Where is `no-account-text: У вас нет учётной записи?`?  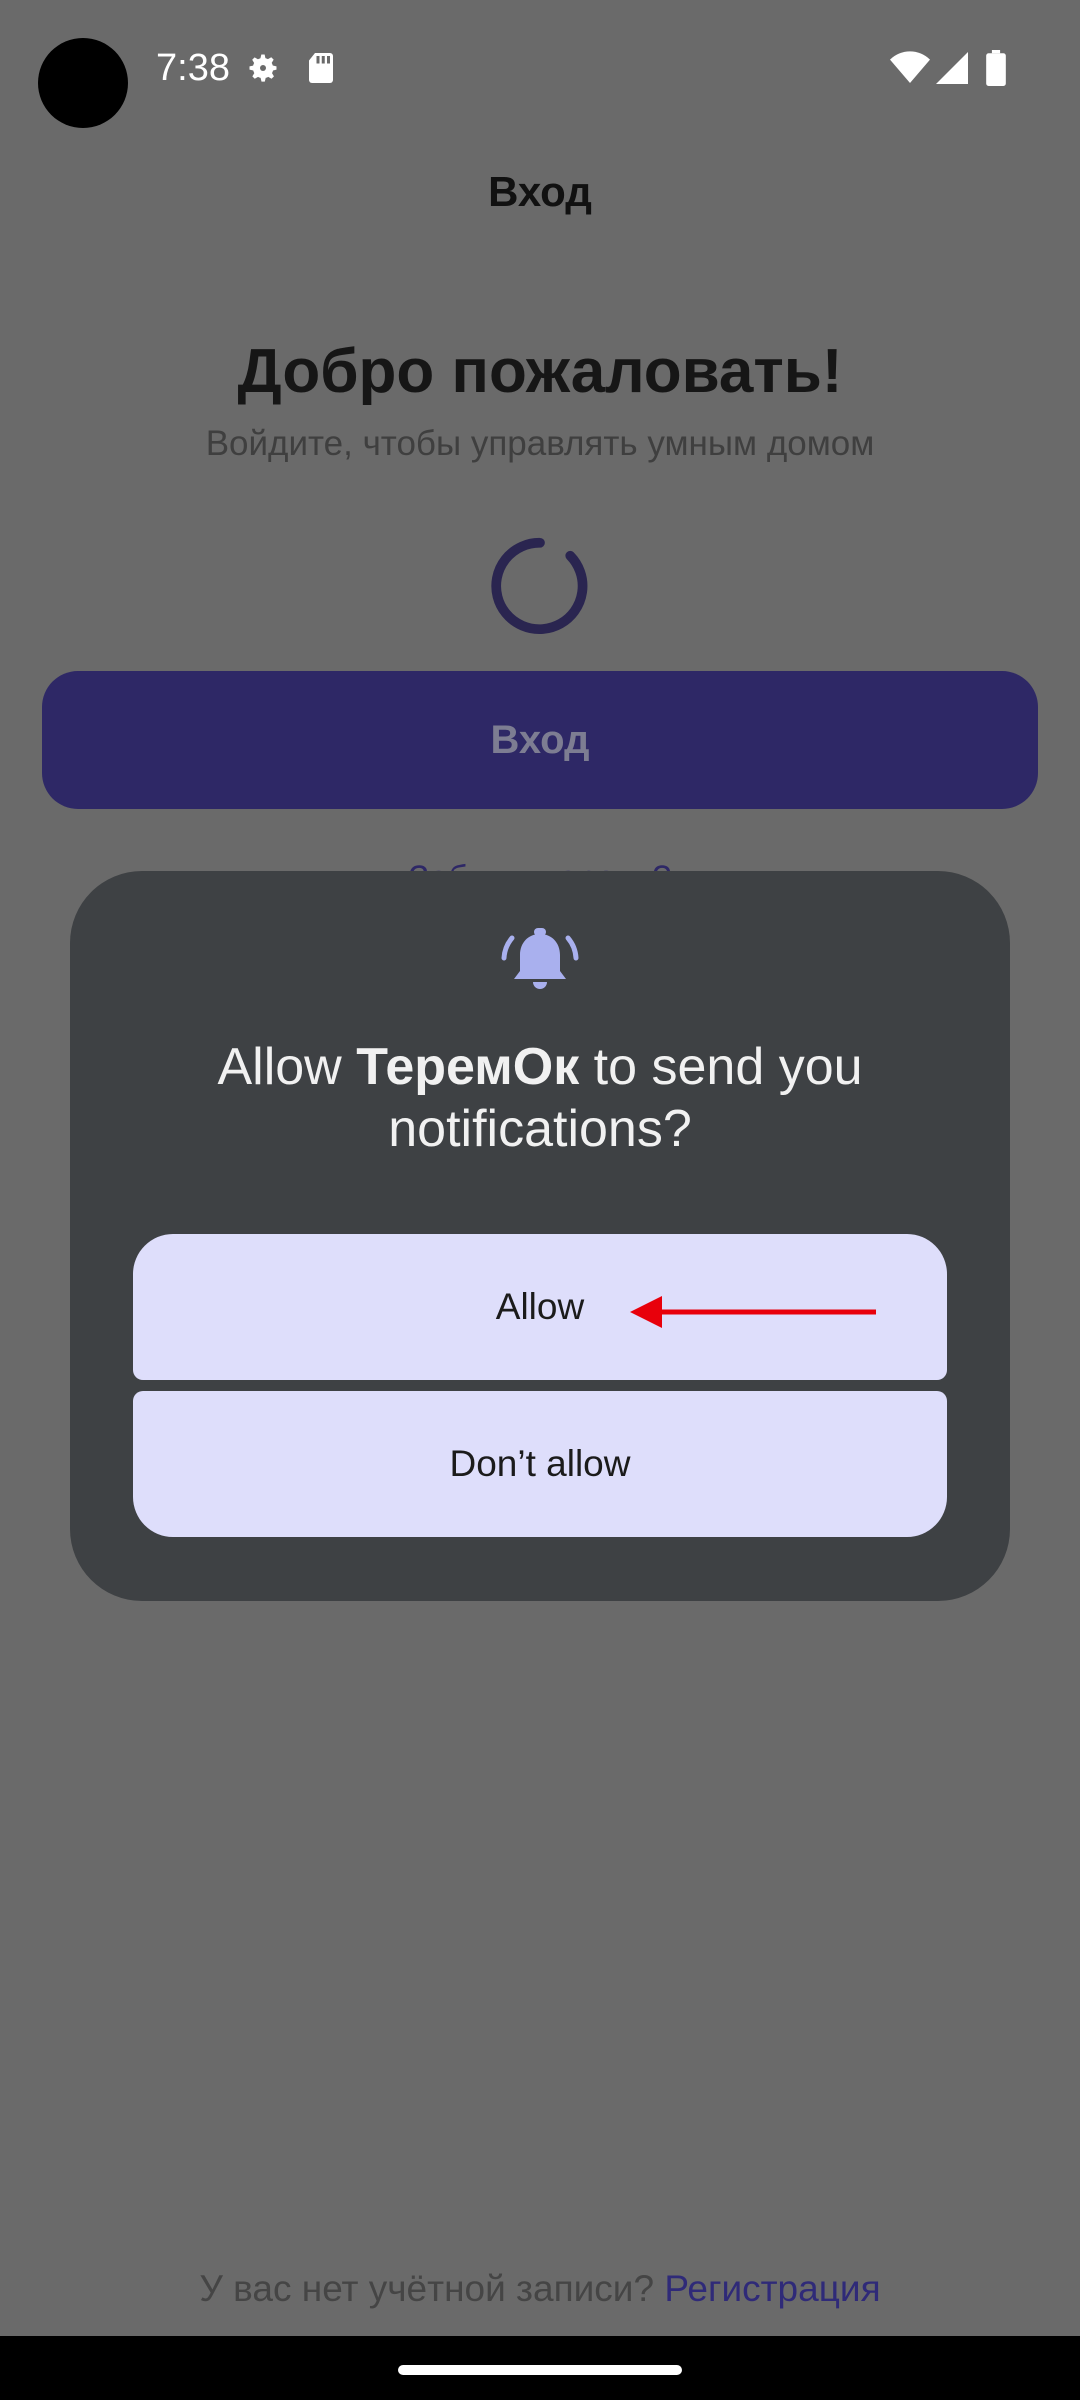
no-account-text: У вас нет учётной записи? is located at coordinates (427, 2288).